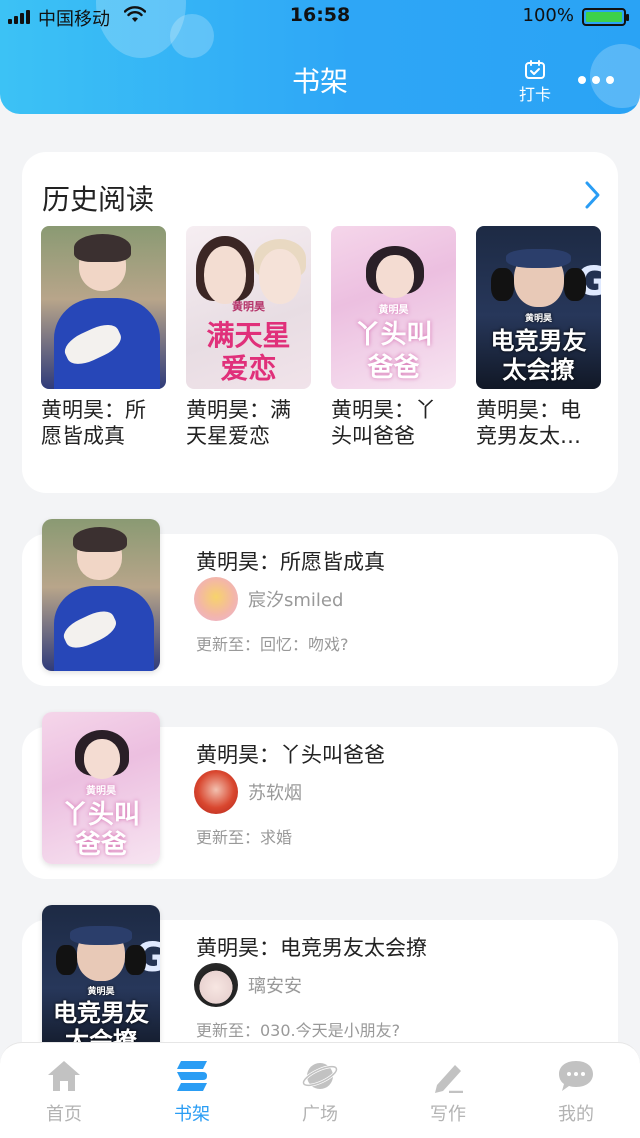 The image size is (640, 1138). What do you see at coordinates (320, 1076) in the screenshot?
I see `planet-icon` at bounding box center [320, 1076].